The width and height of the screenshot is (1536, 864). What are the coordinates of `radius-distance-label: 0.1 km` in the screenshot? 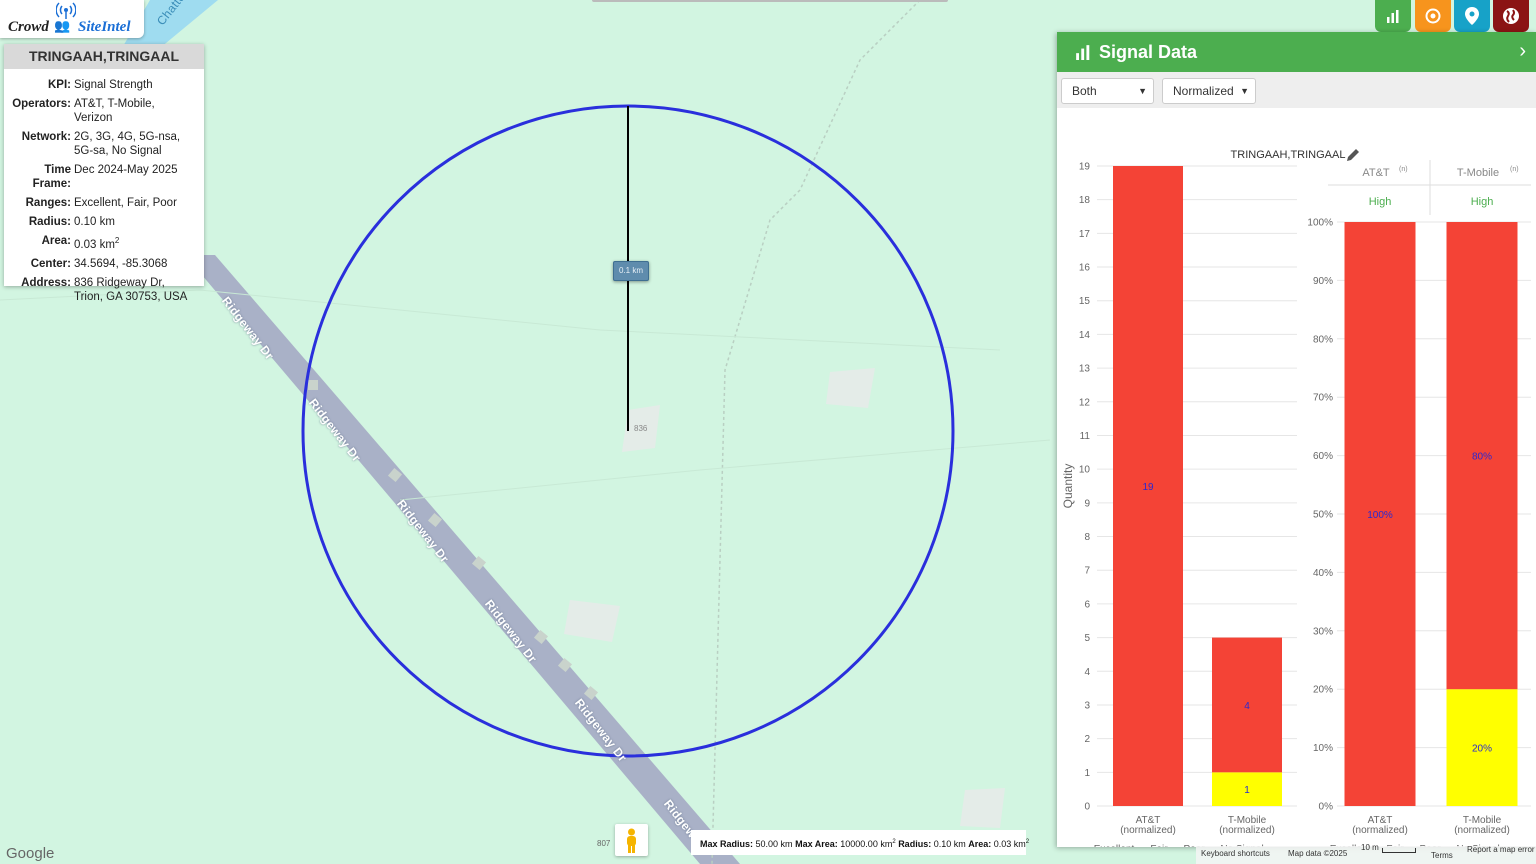 It's located at (631, 271).